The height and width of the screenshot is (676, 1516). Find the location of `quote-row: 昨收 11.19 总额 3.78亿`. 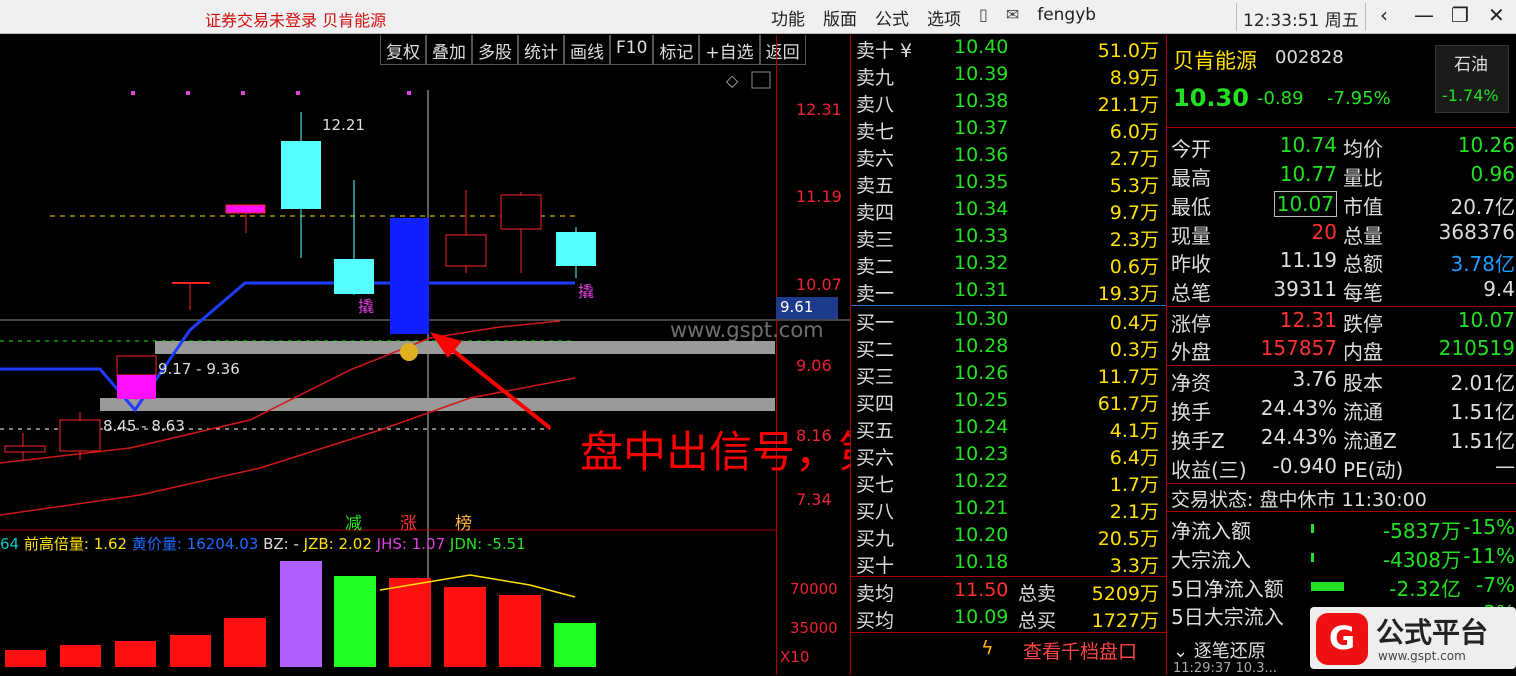

quote-row: 昨收 11.19 总额 3.78亿 is located at coordinates (1343, 262).